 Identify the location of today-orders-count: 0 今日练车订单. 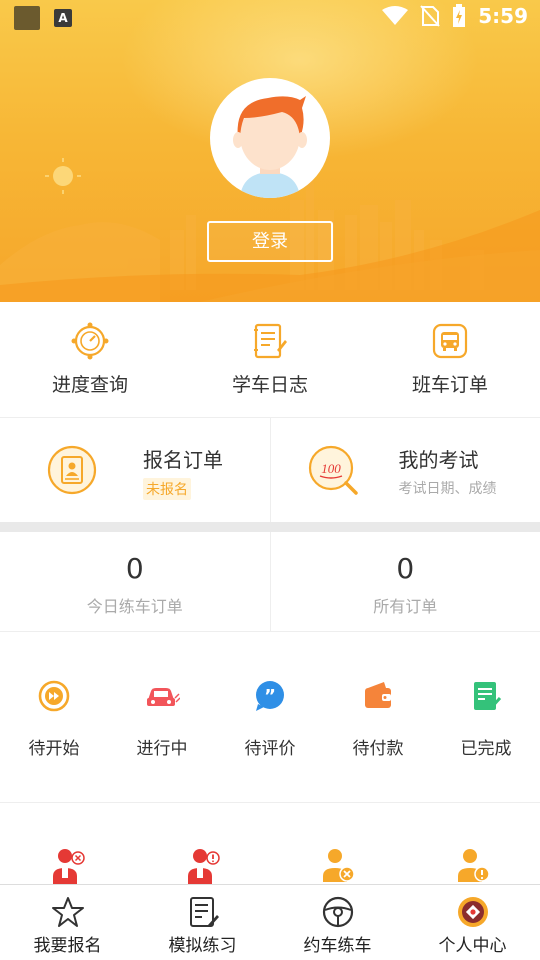
(135, 581).